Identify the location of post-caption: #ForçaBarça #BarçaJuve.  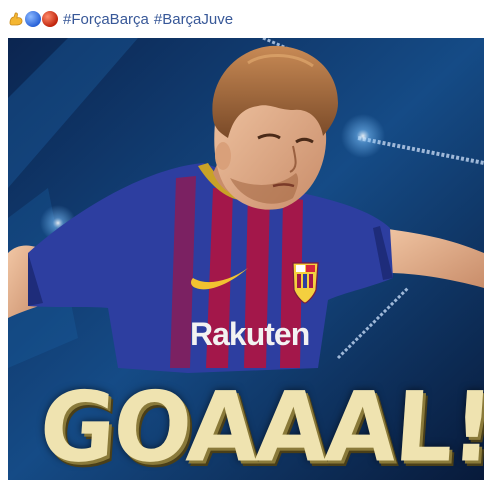
(248, 19).